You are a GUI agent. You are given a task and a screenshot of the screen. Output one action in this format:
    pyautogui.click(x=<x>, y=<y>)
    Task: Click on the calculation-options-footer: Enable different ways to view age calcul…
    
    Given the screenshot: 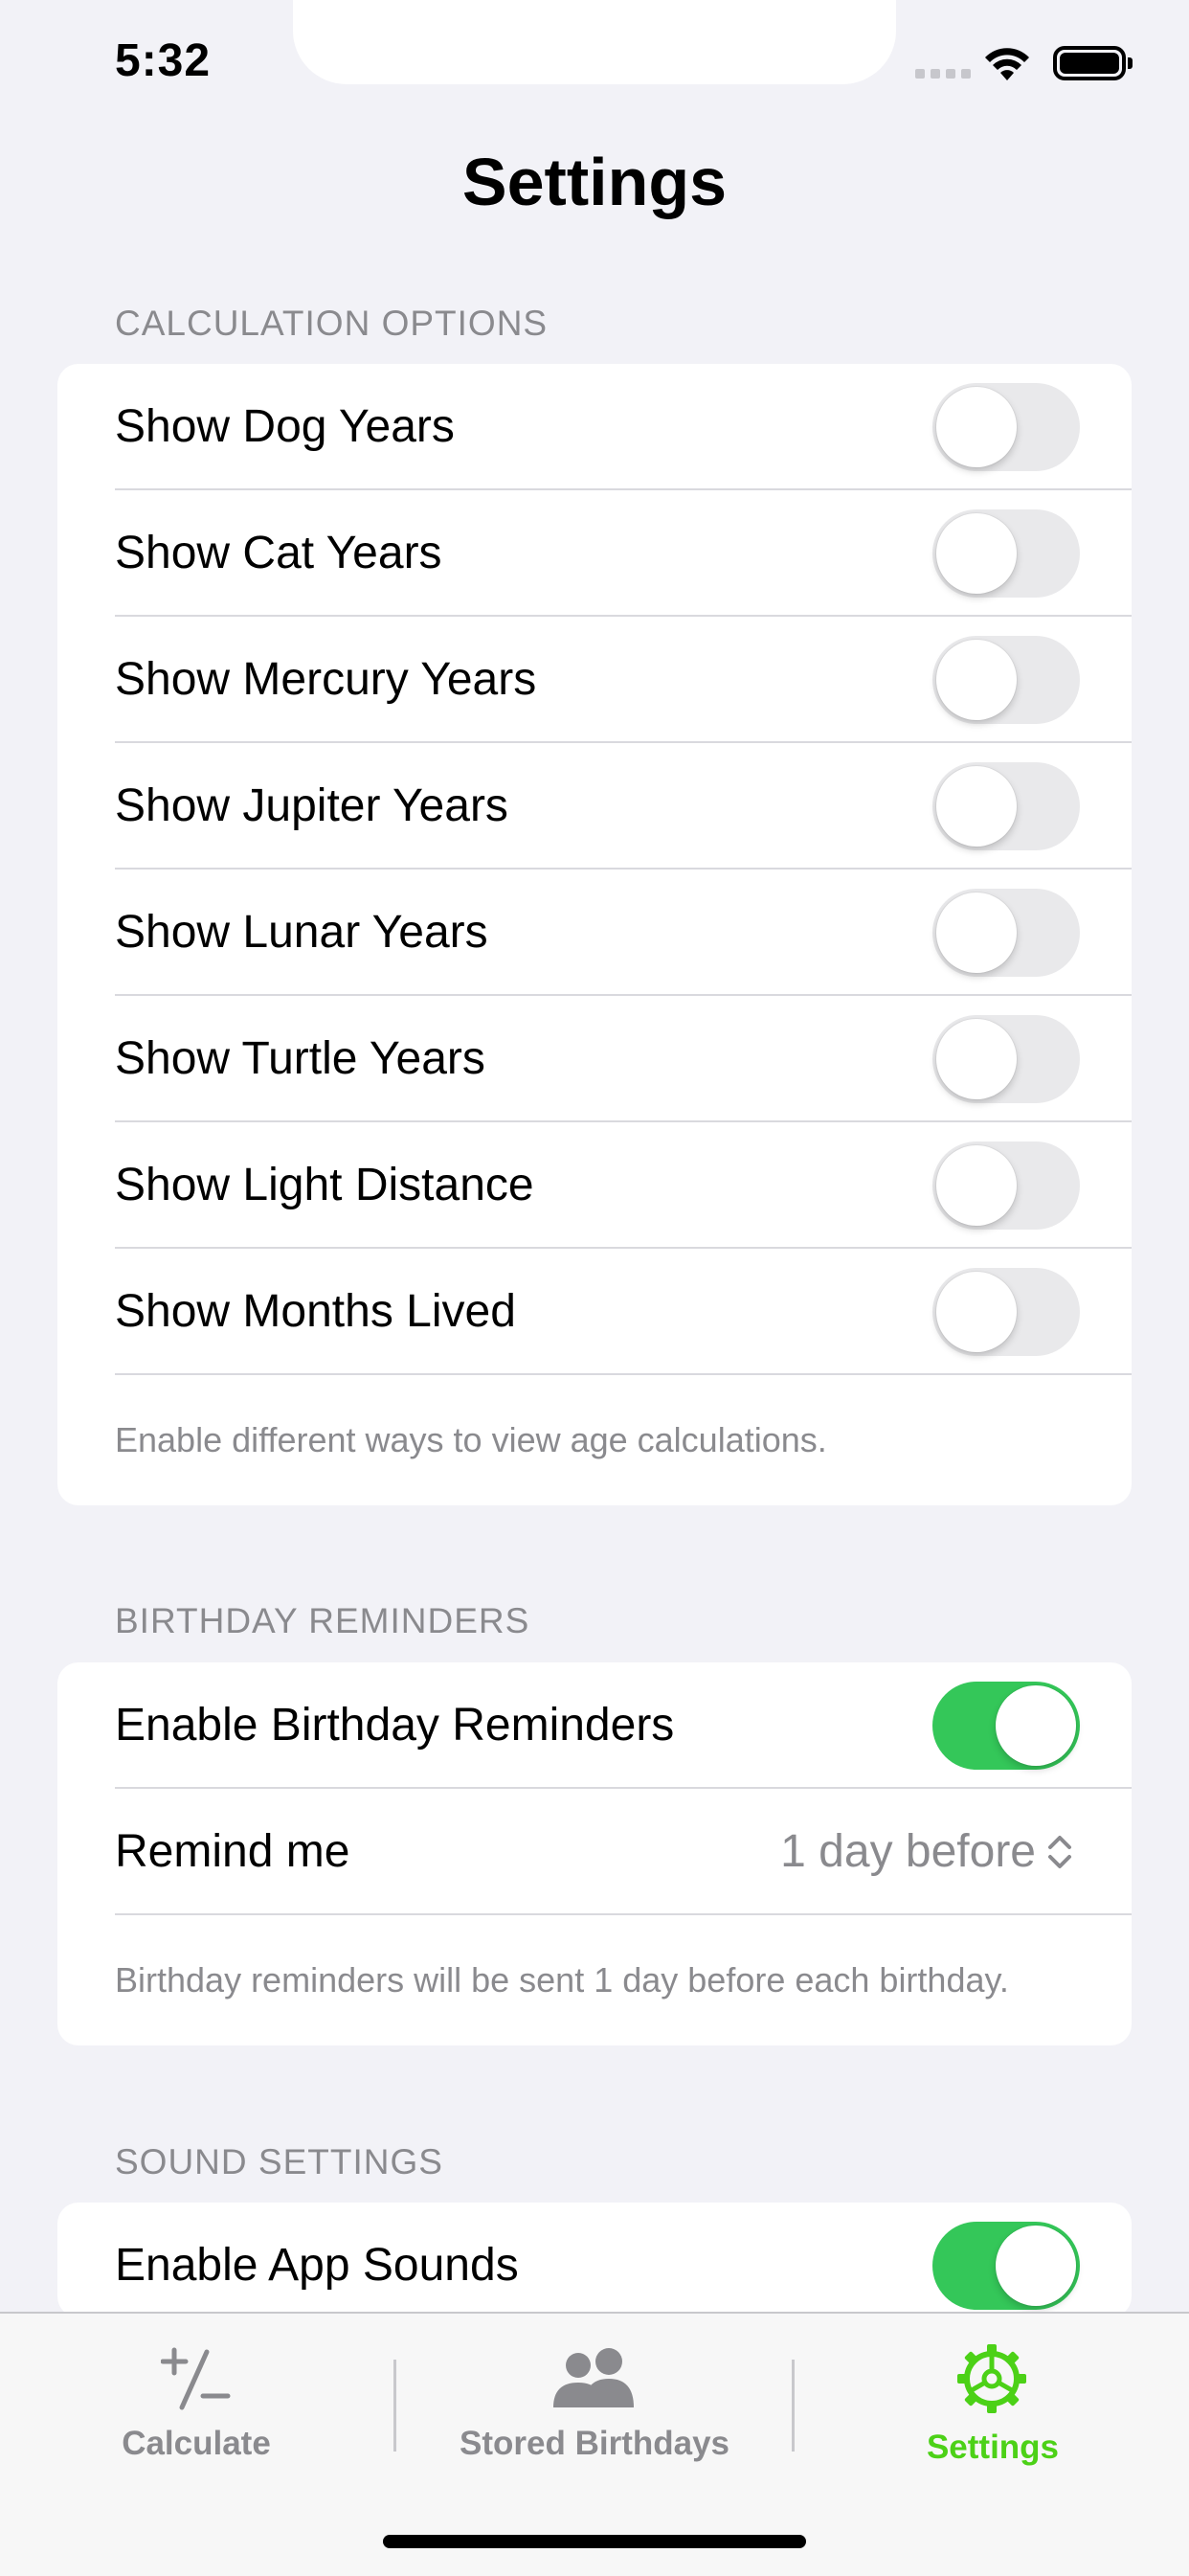 What is the action you would take?
    pyautogui.click(x=471, y=1439)
    